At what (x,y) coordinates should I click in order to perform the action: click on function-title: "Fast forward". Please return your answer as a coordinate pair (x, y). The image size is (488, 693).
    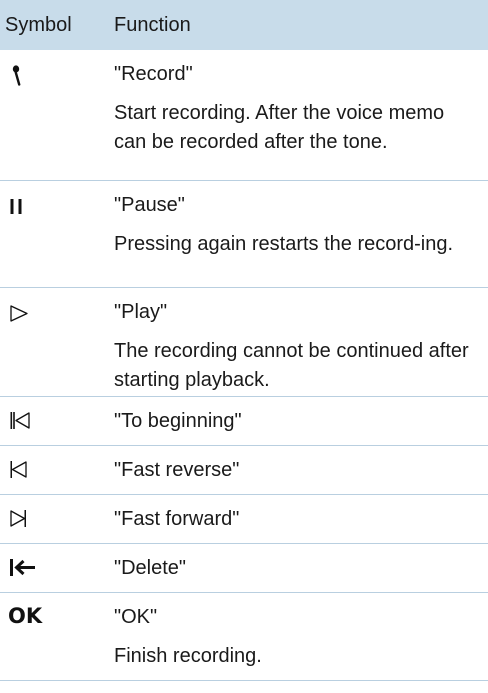
    Looking at the image, I should click on (177, 519).